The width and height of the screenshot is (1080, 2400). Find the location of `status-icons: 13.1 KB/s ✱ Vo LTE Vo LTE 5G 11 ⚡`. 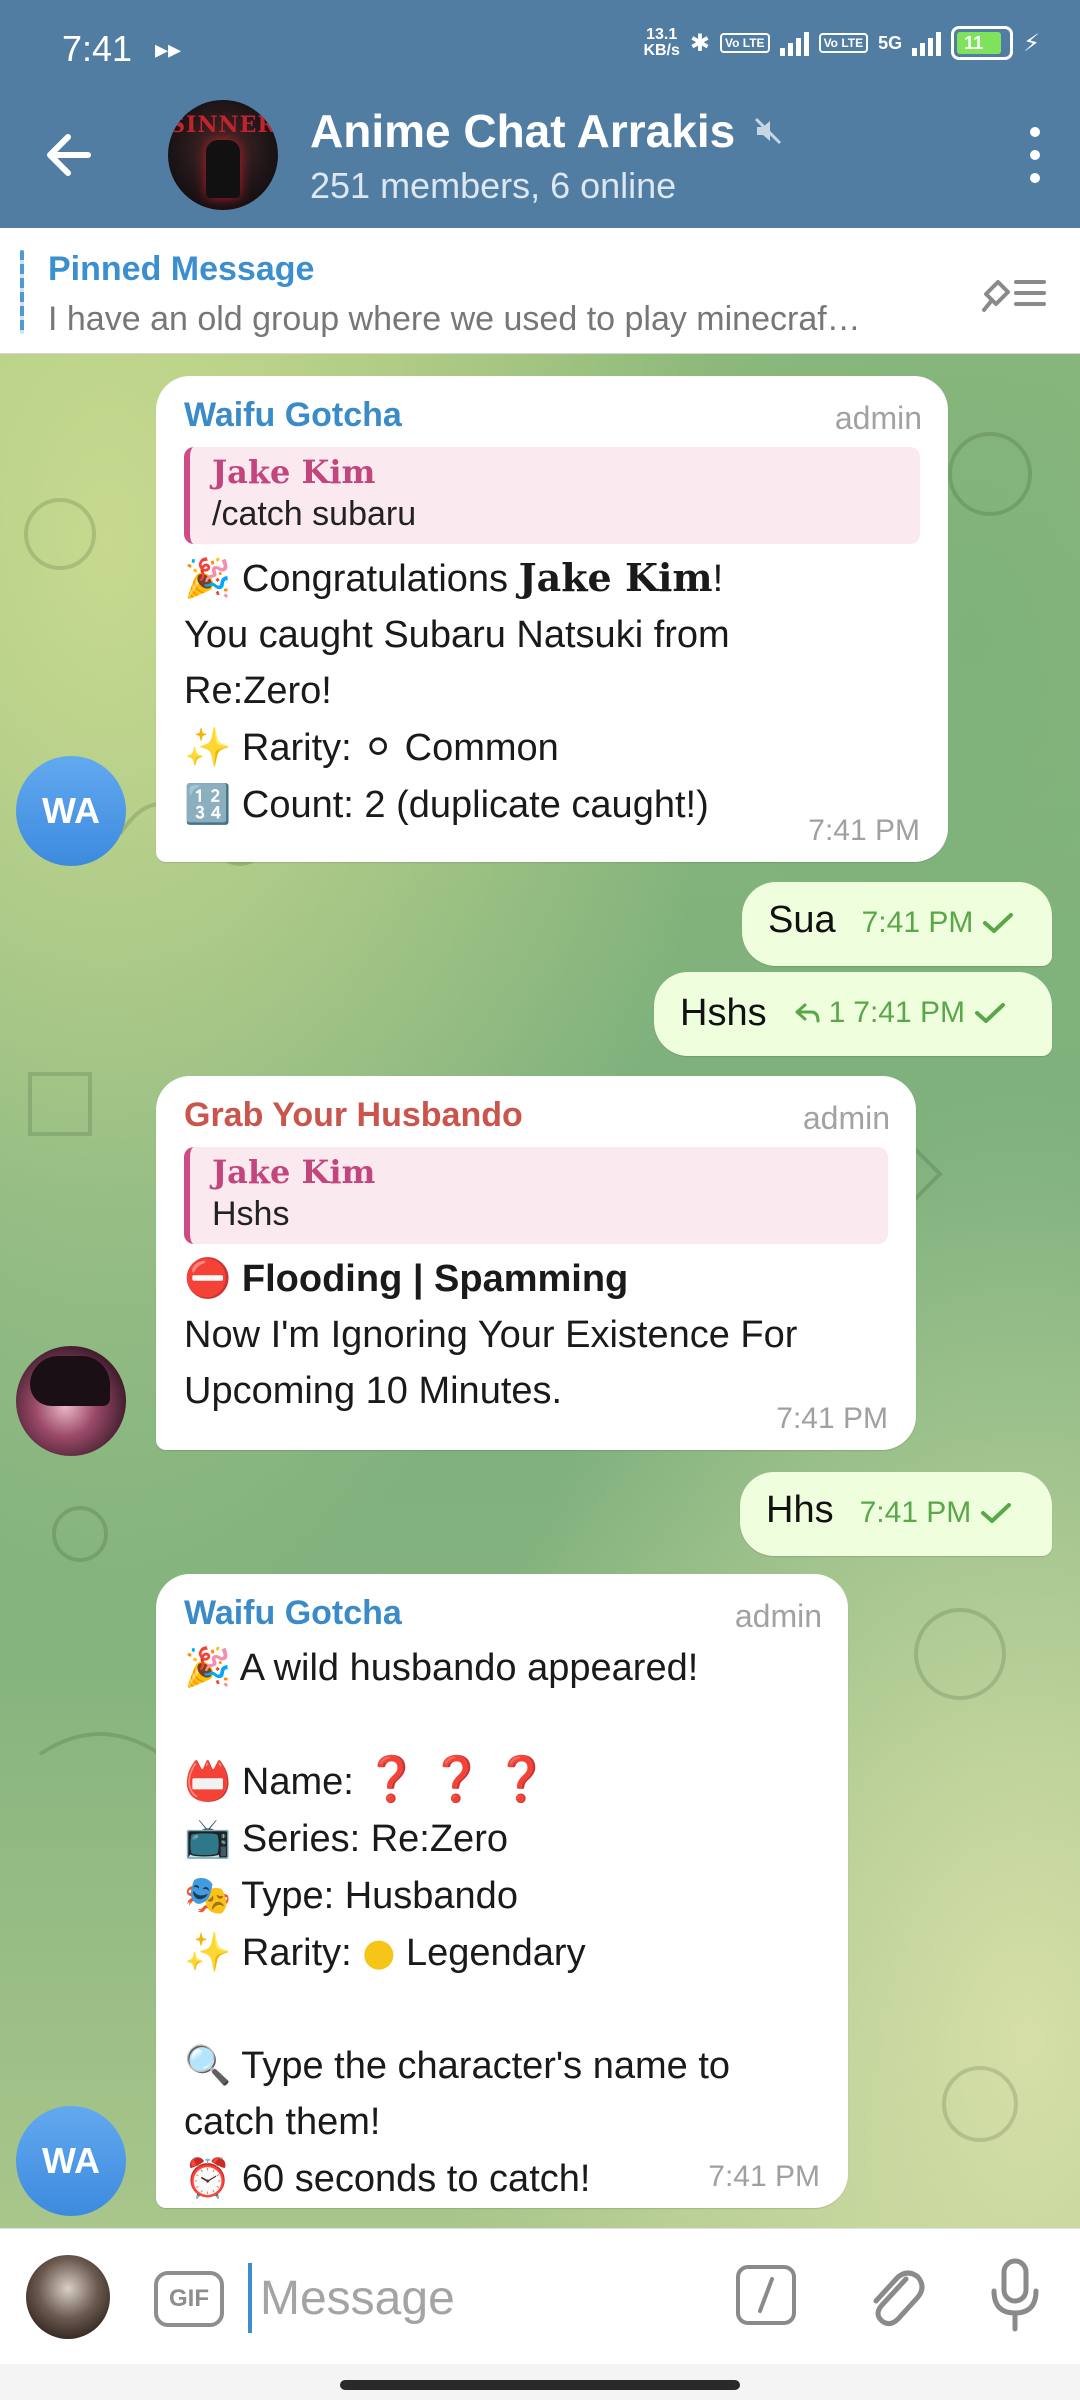

status-icons: 13.1 KB/s ✱ Vo LTE Vo LTE 5G 11 ⚡ is located at coordinates (841, 43).